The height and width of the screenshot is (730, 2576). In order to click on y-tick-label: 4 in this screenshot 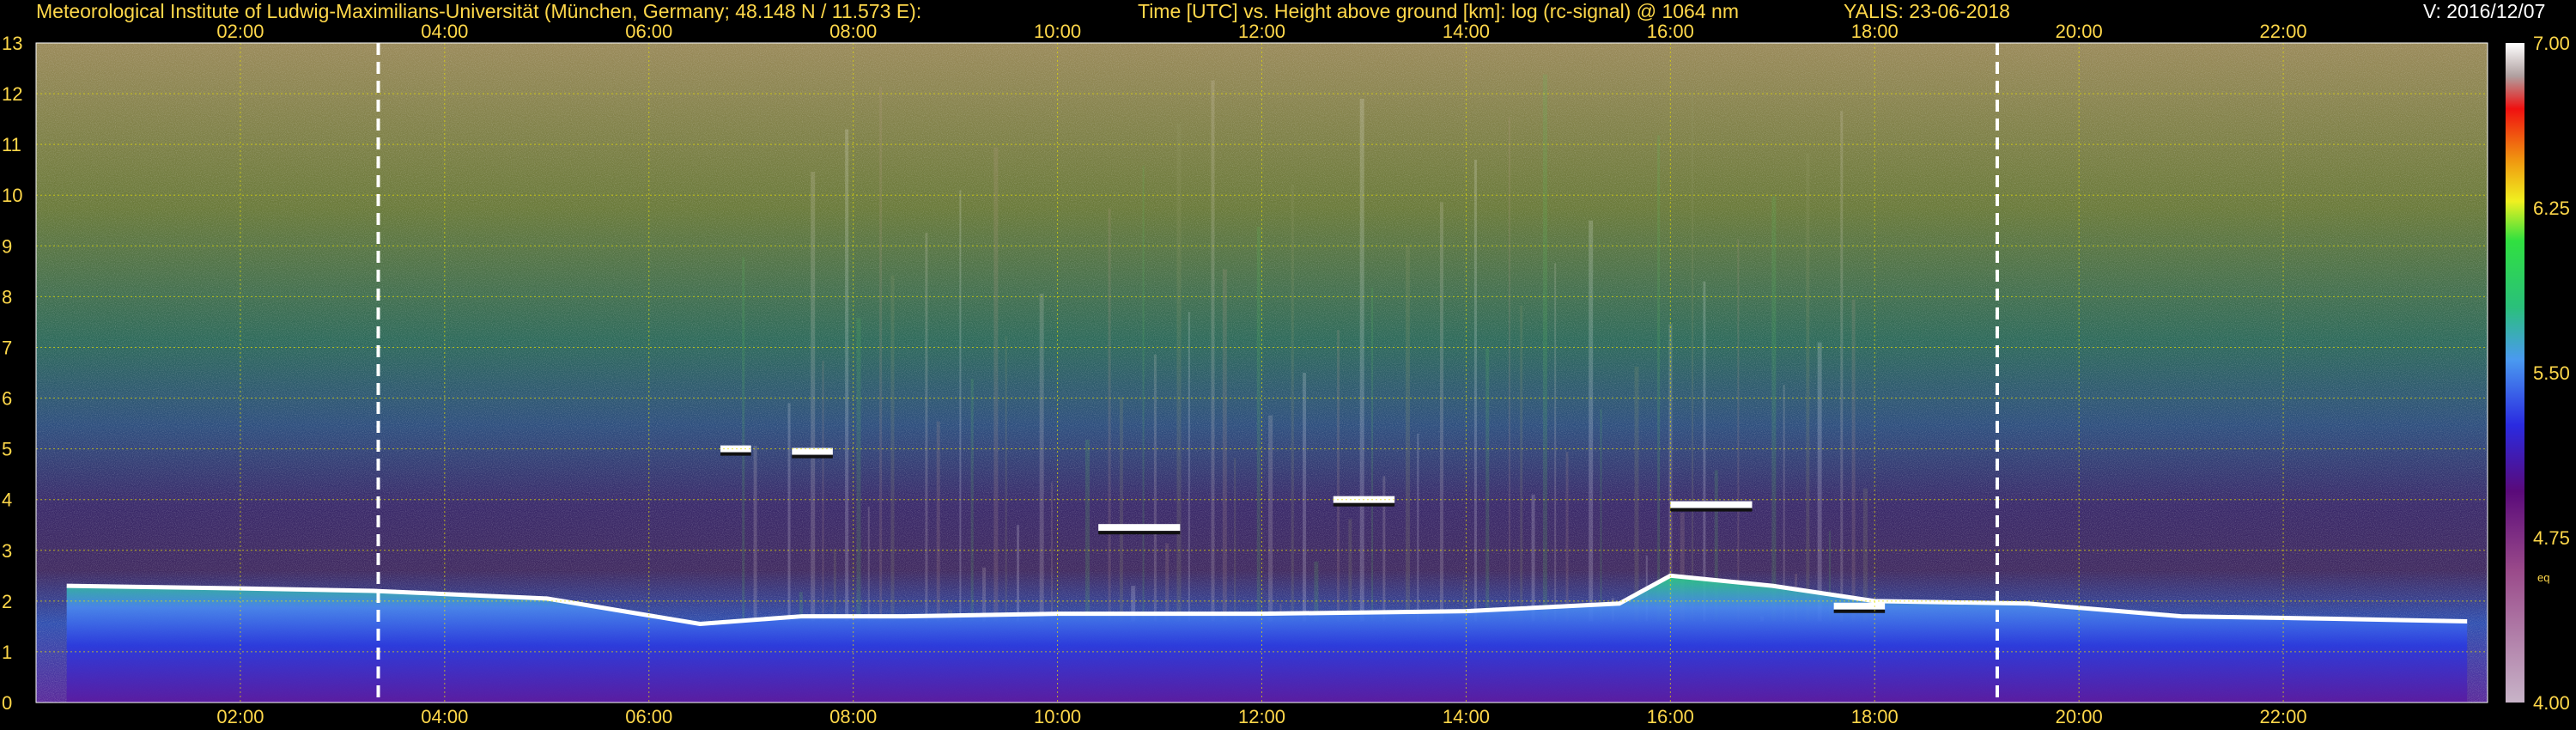, I will do `click(7, 500)`.